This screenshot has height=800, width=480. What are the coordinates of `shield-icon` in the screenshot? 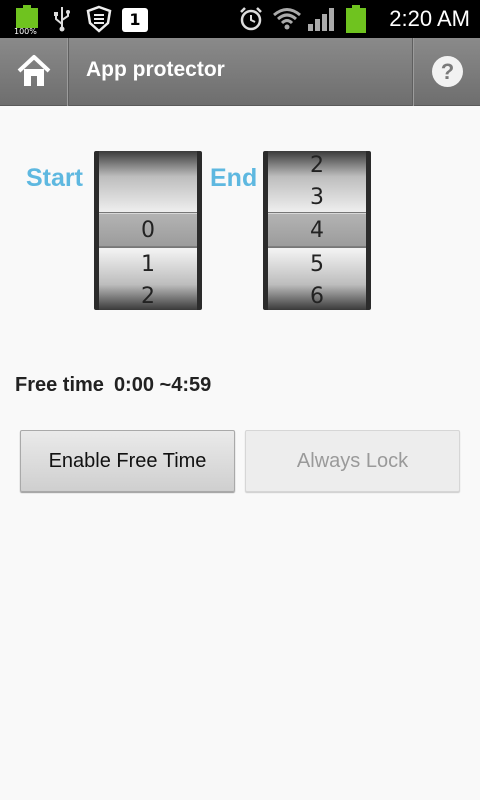 It's located at (99, 21).